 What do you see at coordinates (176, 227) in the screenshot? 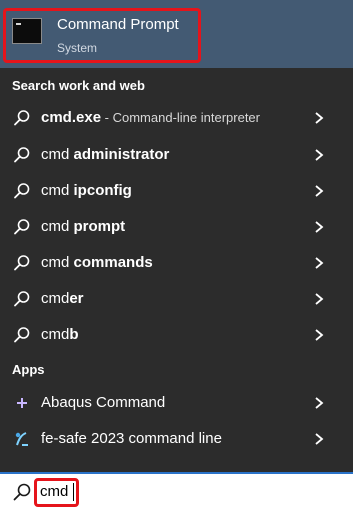
I see `web-result-cmd-prompt: cmd prompt` at bounding box center [176, 227].